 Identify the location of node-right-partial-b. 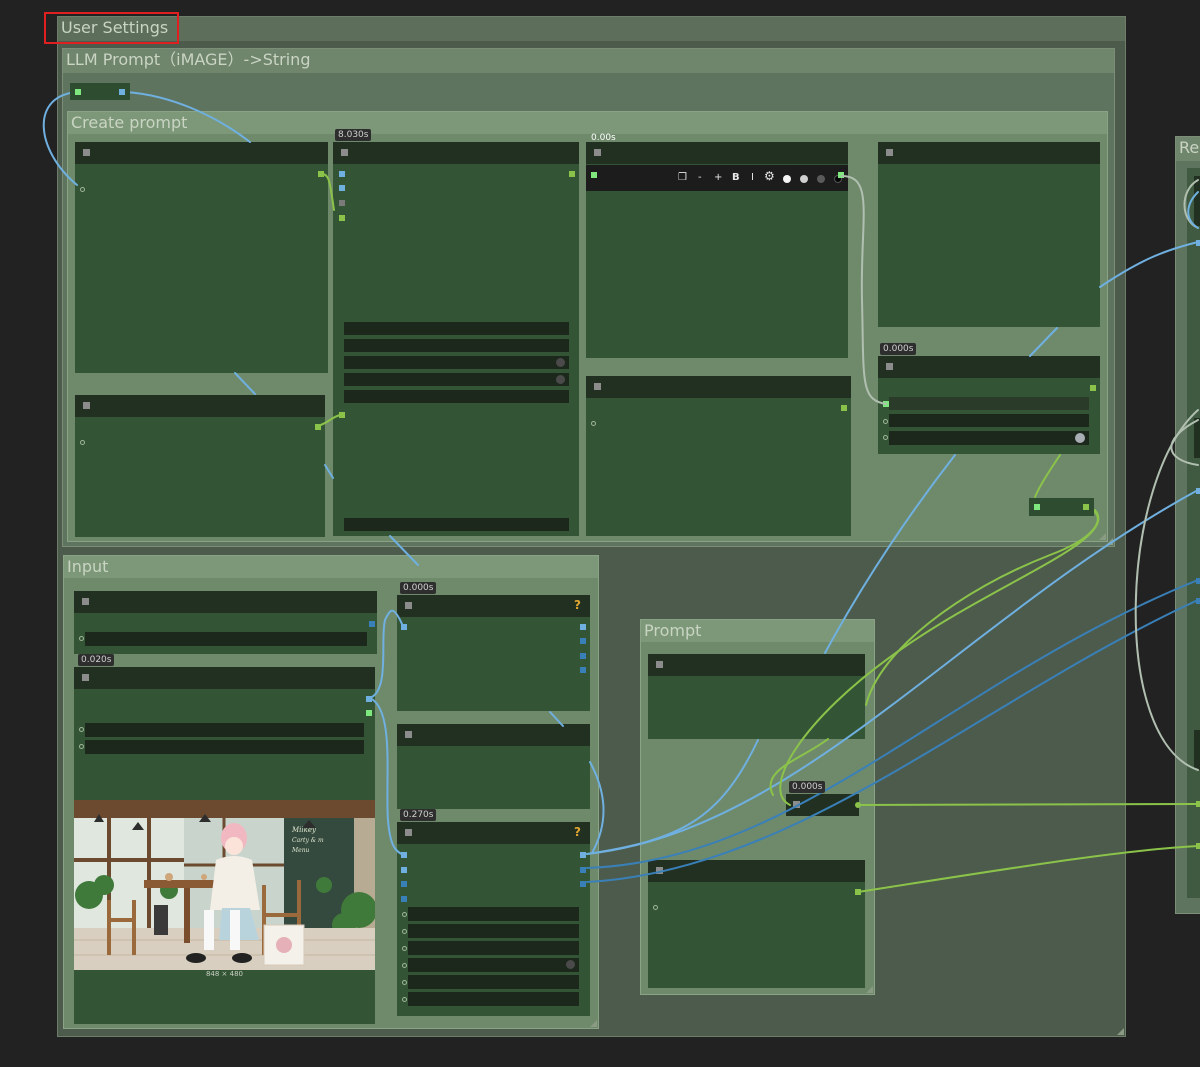
(1197, 201).